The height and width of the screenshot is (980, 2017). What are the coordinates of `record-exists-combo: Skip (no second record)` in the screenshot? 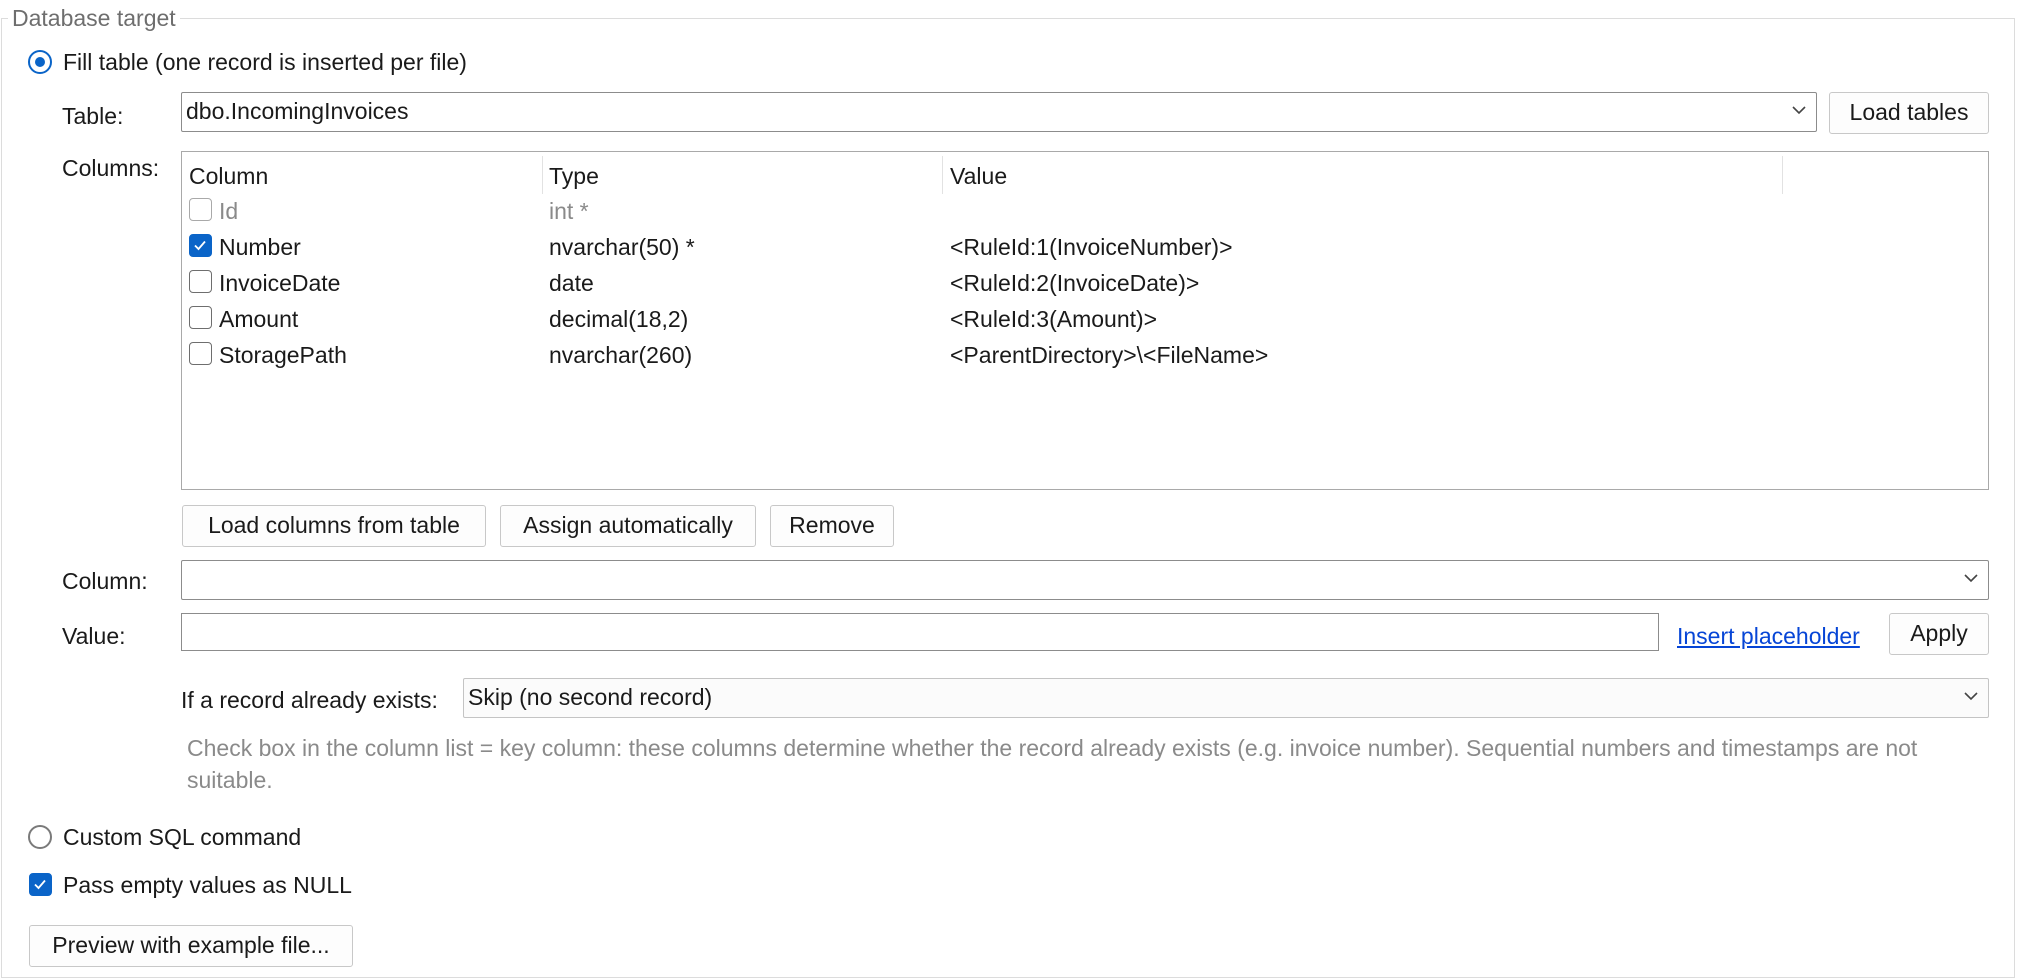 It's located at (1226, 698).